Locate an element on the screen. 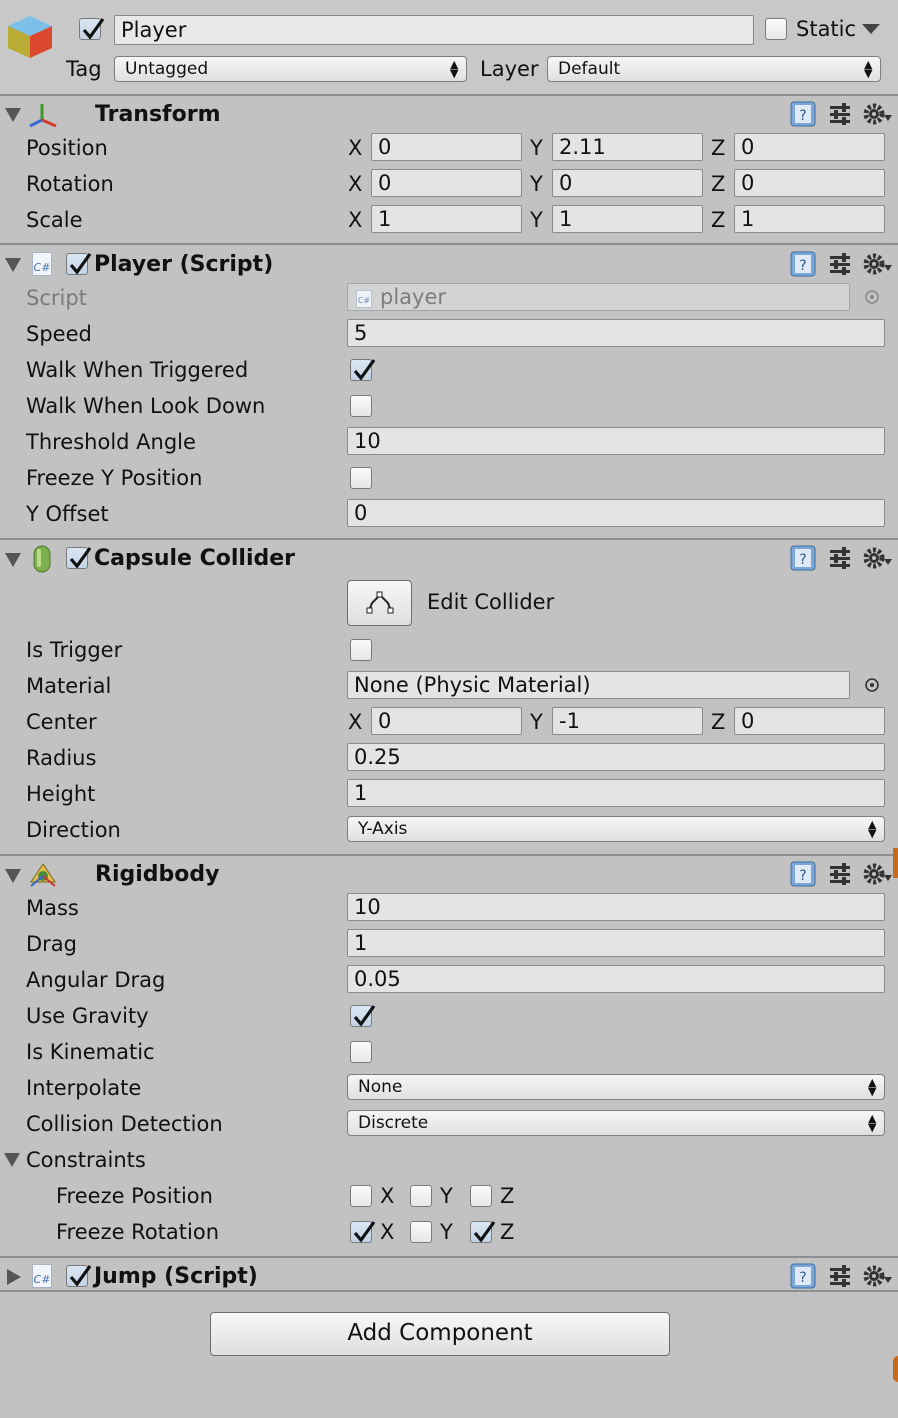  use-gravity-checkbox is located at coordinates (363, 1016).